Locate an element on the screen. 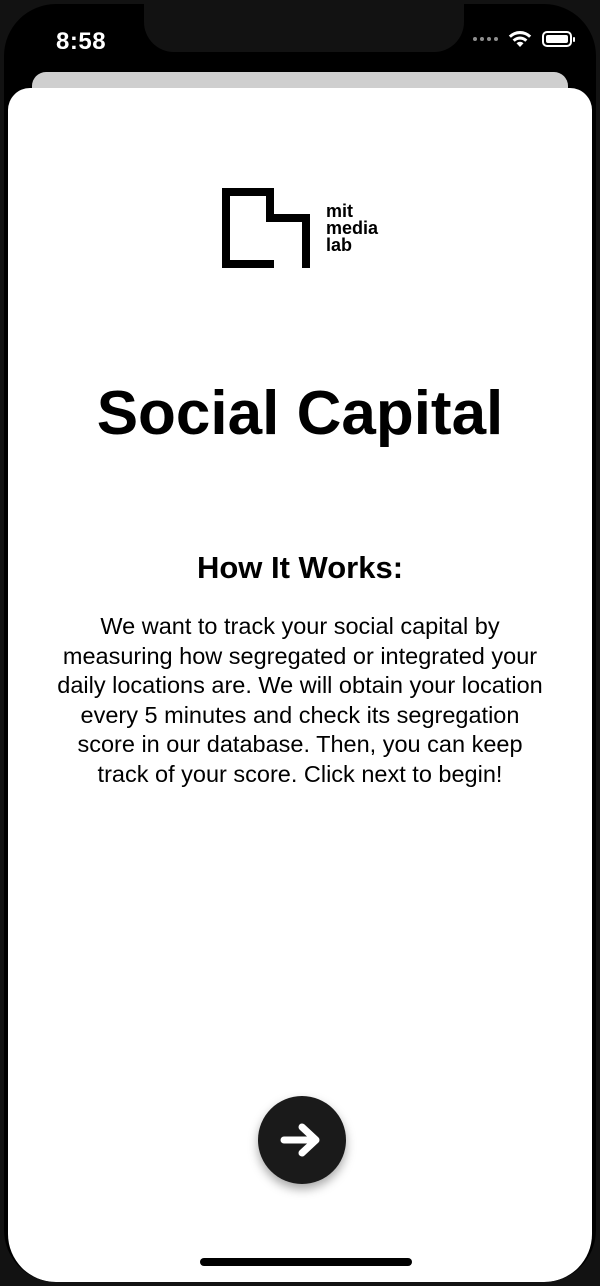  status-icons is located at coordinates (524, 39).